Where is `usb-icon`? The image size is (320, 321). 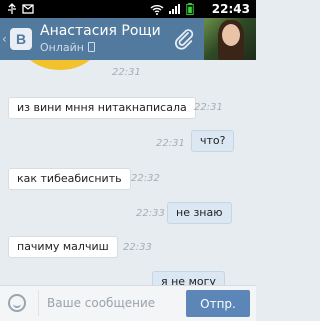
usb-icon is located at coordinates (12, 8).